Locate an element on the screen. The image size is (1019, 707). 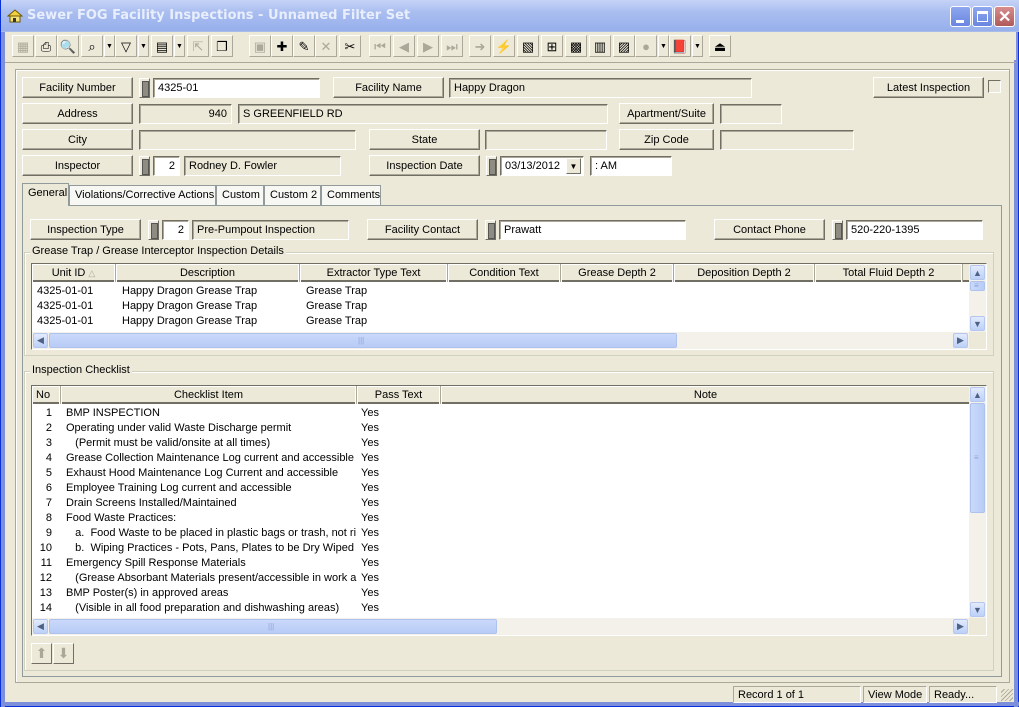
cut-button: ✂ is located at coordinates (350, 46).